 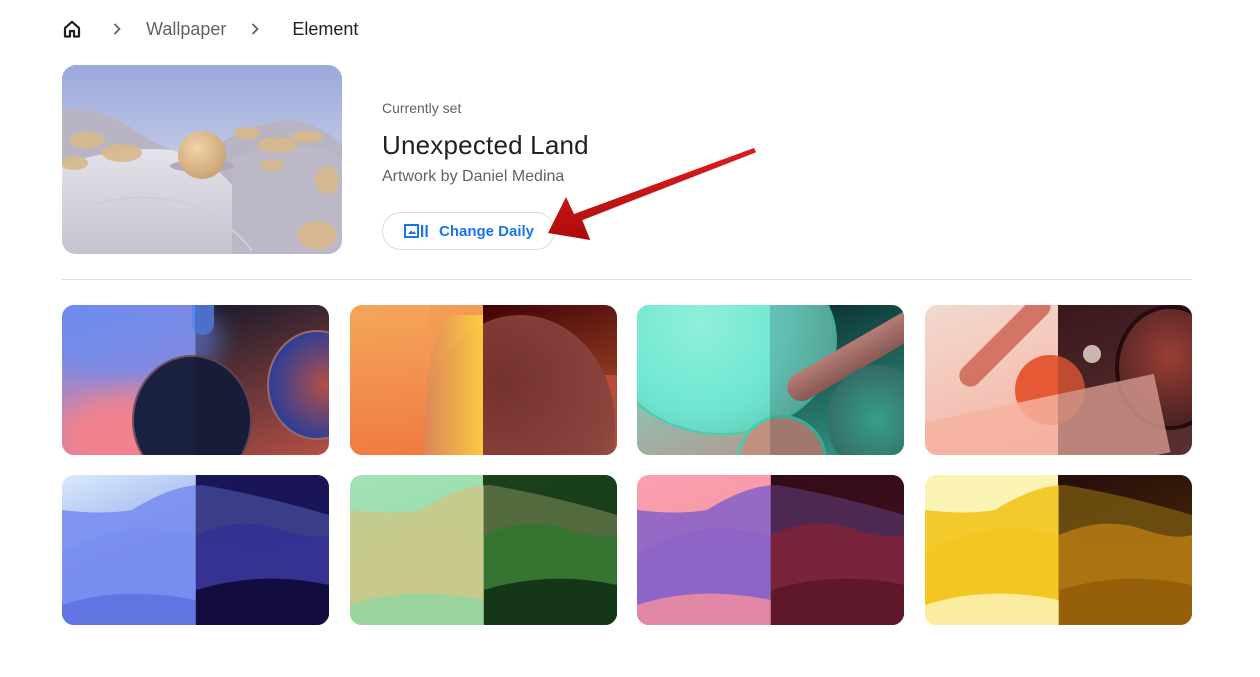 I want to click on breadcrumb: Wallpaper Element, so click(x=210, y=29).